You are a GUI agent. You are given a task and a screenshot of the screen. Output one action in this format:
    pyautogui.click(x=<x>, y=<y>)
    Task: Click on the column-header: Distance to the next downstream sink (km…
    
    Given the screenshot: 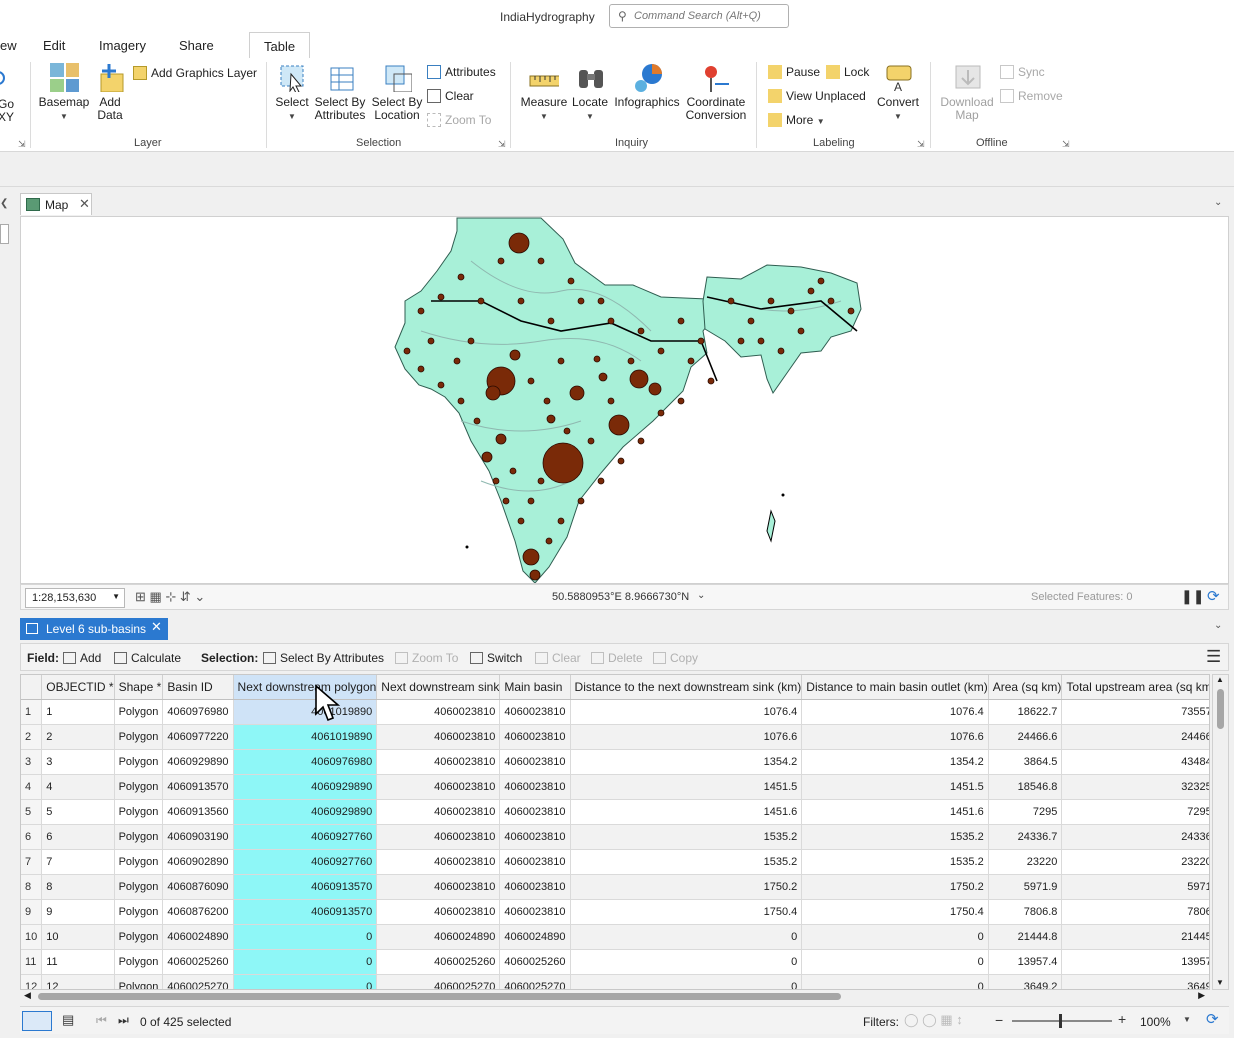 What is the action you would take?
    pyautogui.click(x=686, y=687)
    